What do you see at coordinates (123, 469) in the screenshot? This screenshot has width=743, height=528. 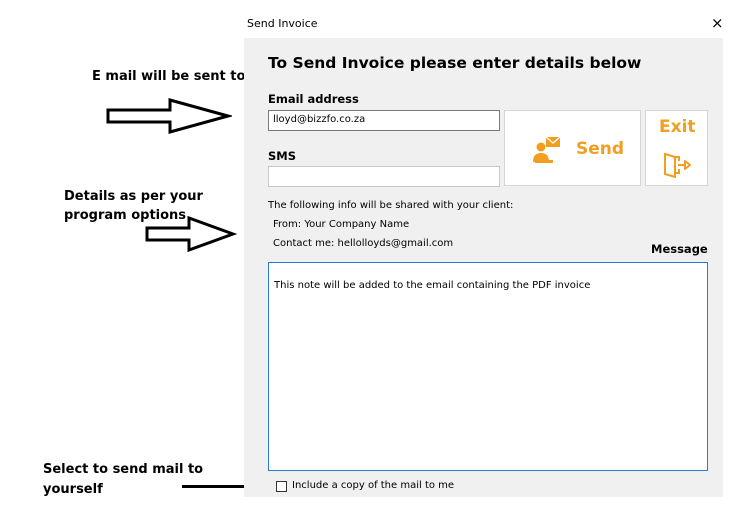 I see `annotation-select-1: Select to send mail to` at bounding box center [123, 469].